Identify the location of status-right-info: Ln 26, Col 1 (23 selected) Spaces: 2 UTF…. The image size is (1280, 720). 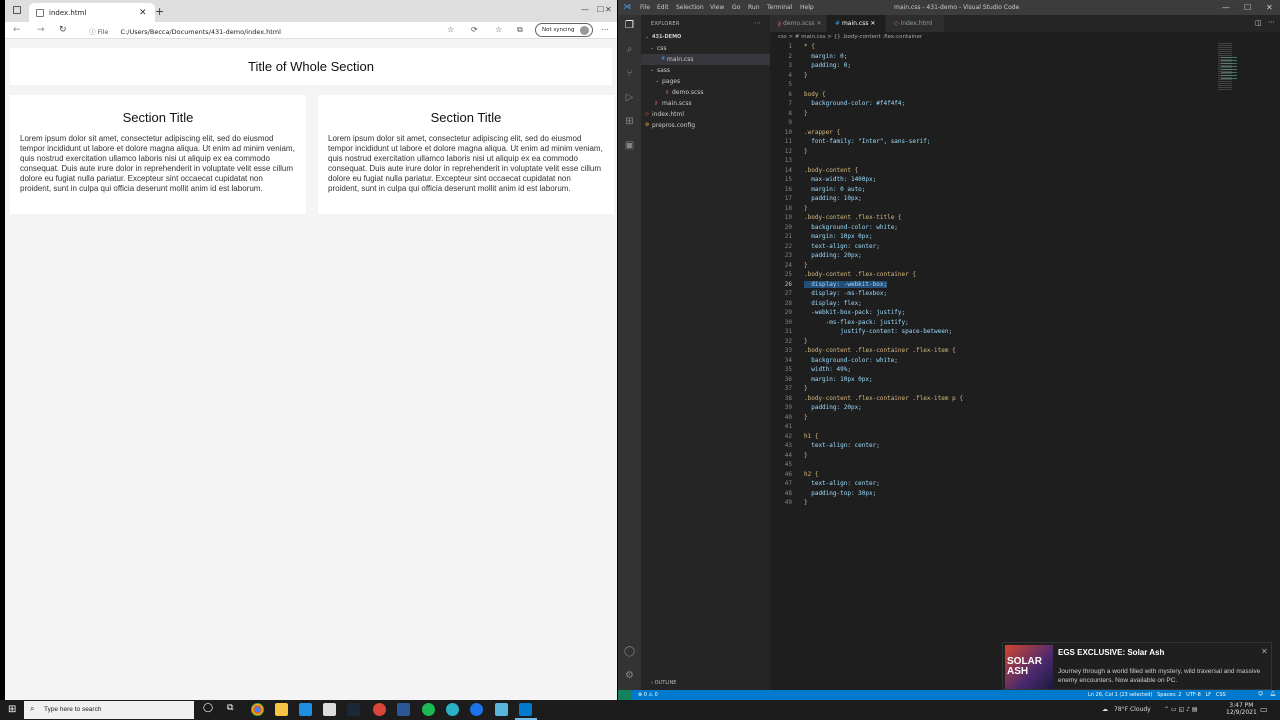
(1157, 695).